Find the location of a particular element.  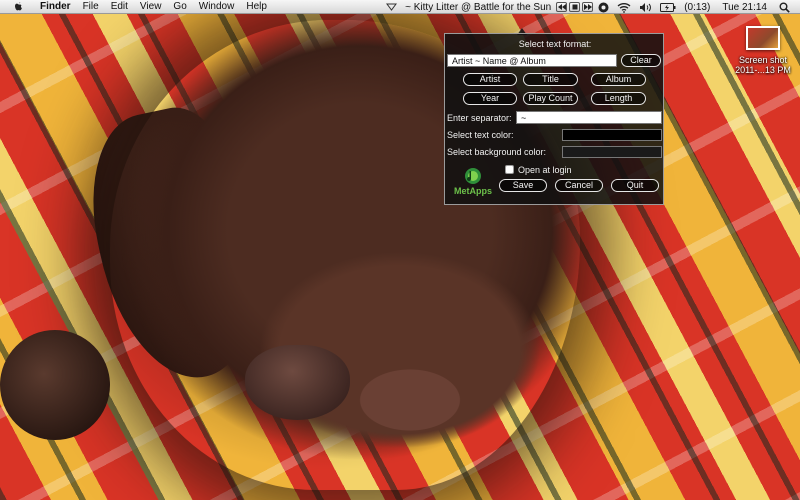

token-year-button: Year is located at coordinates (490, 98).